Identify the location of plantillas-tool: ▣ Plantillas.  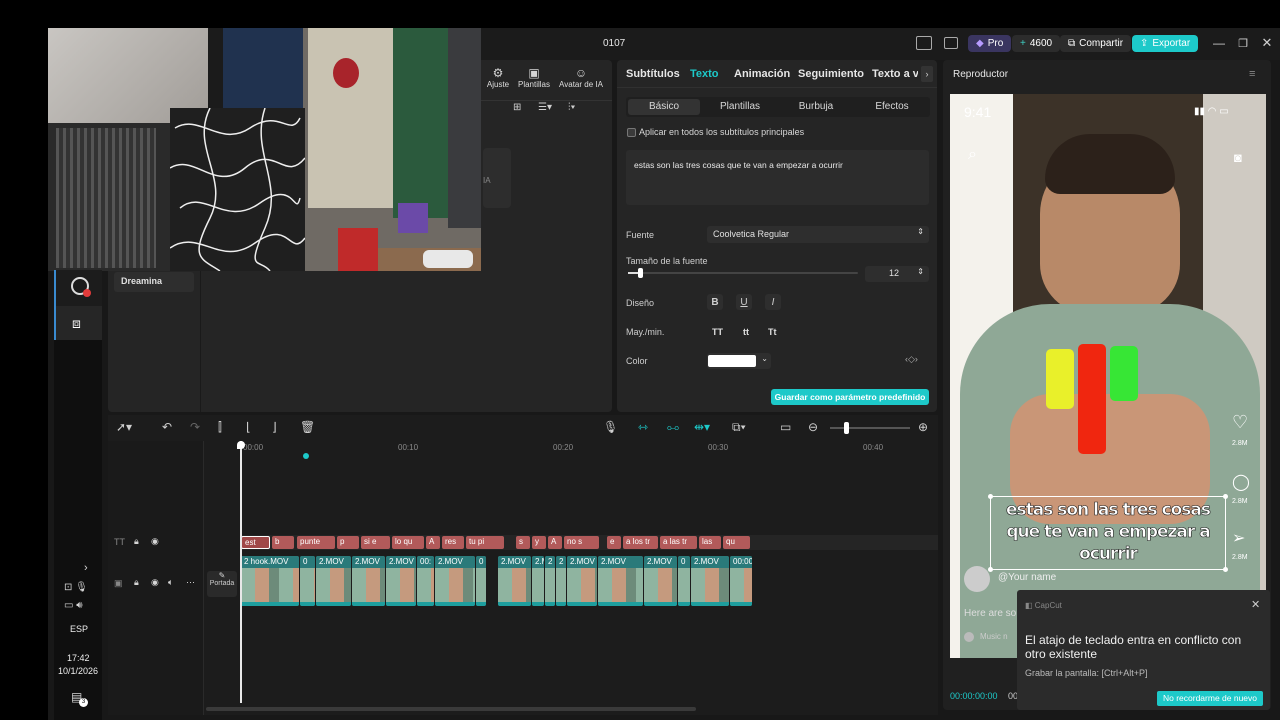
(534, 77).